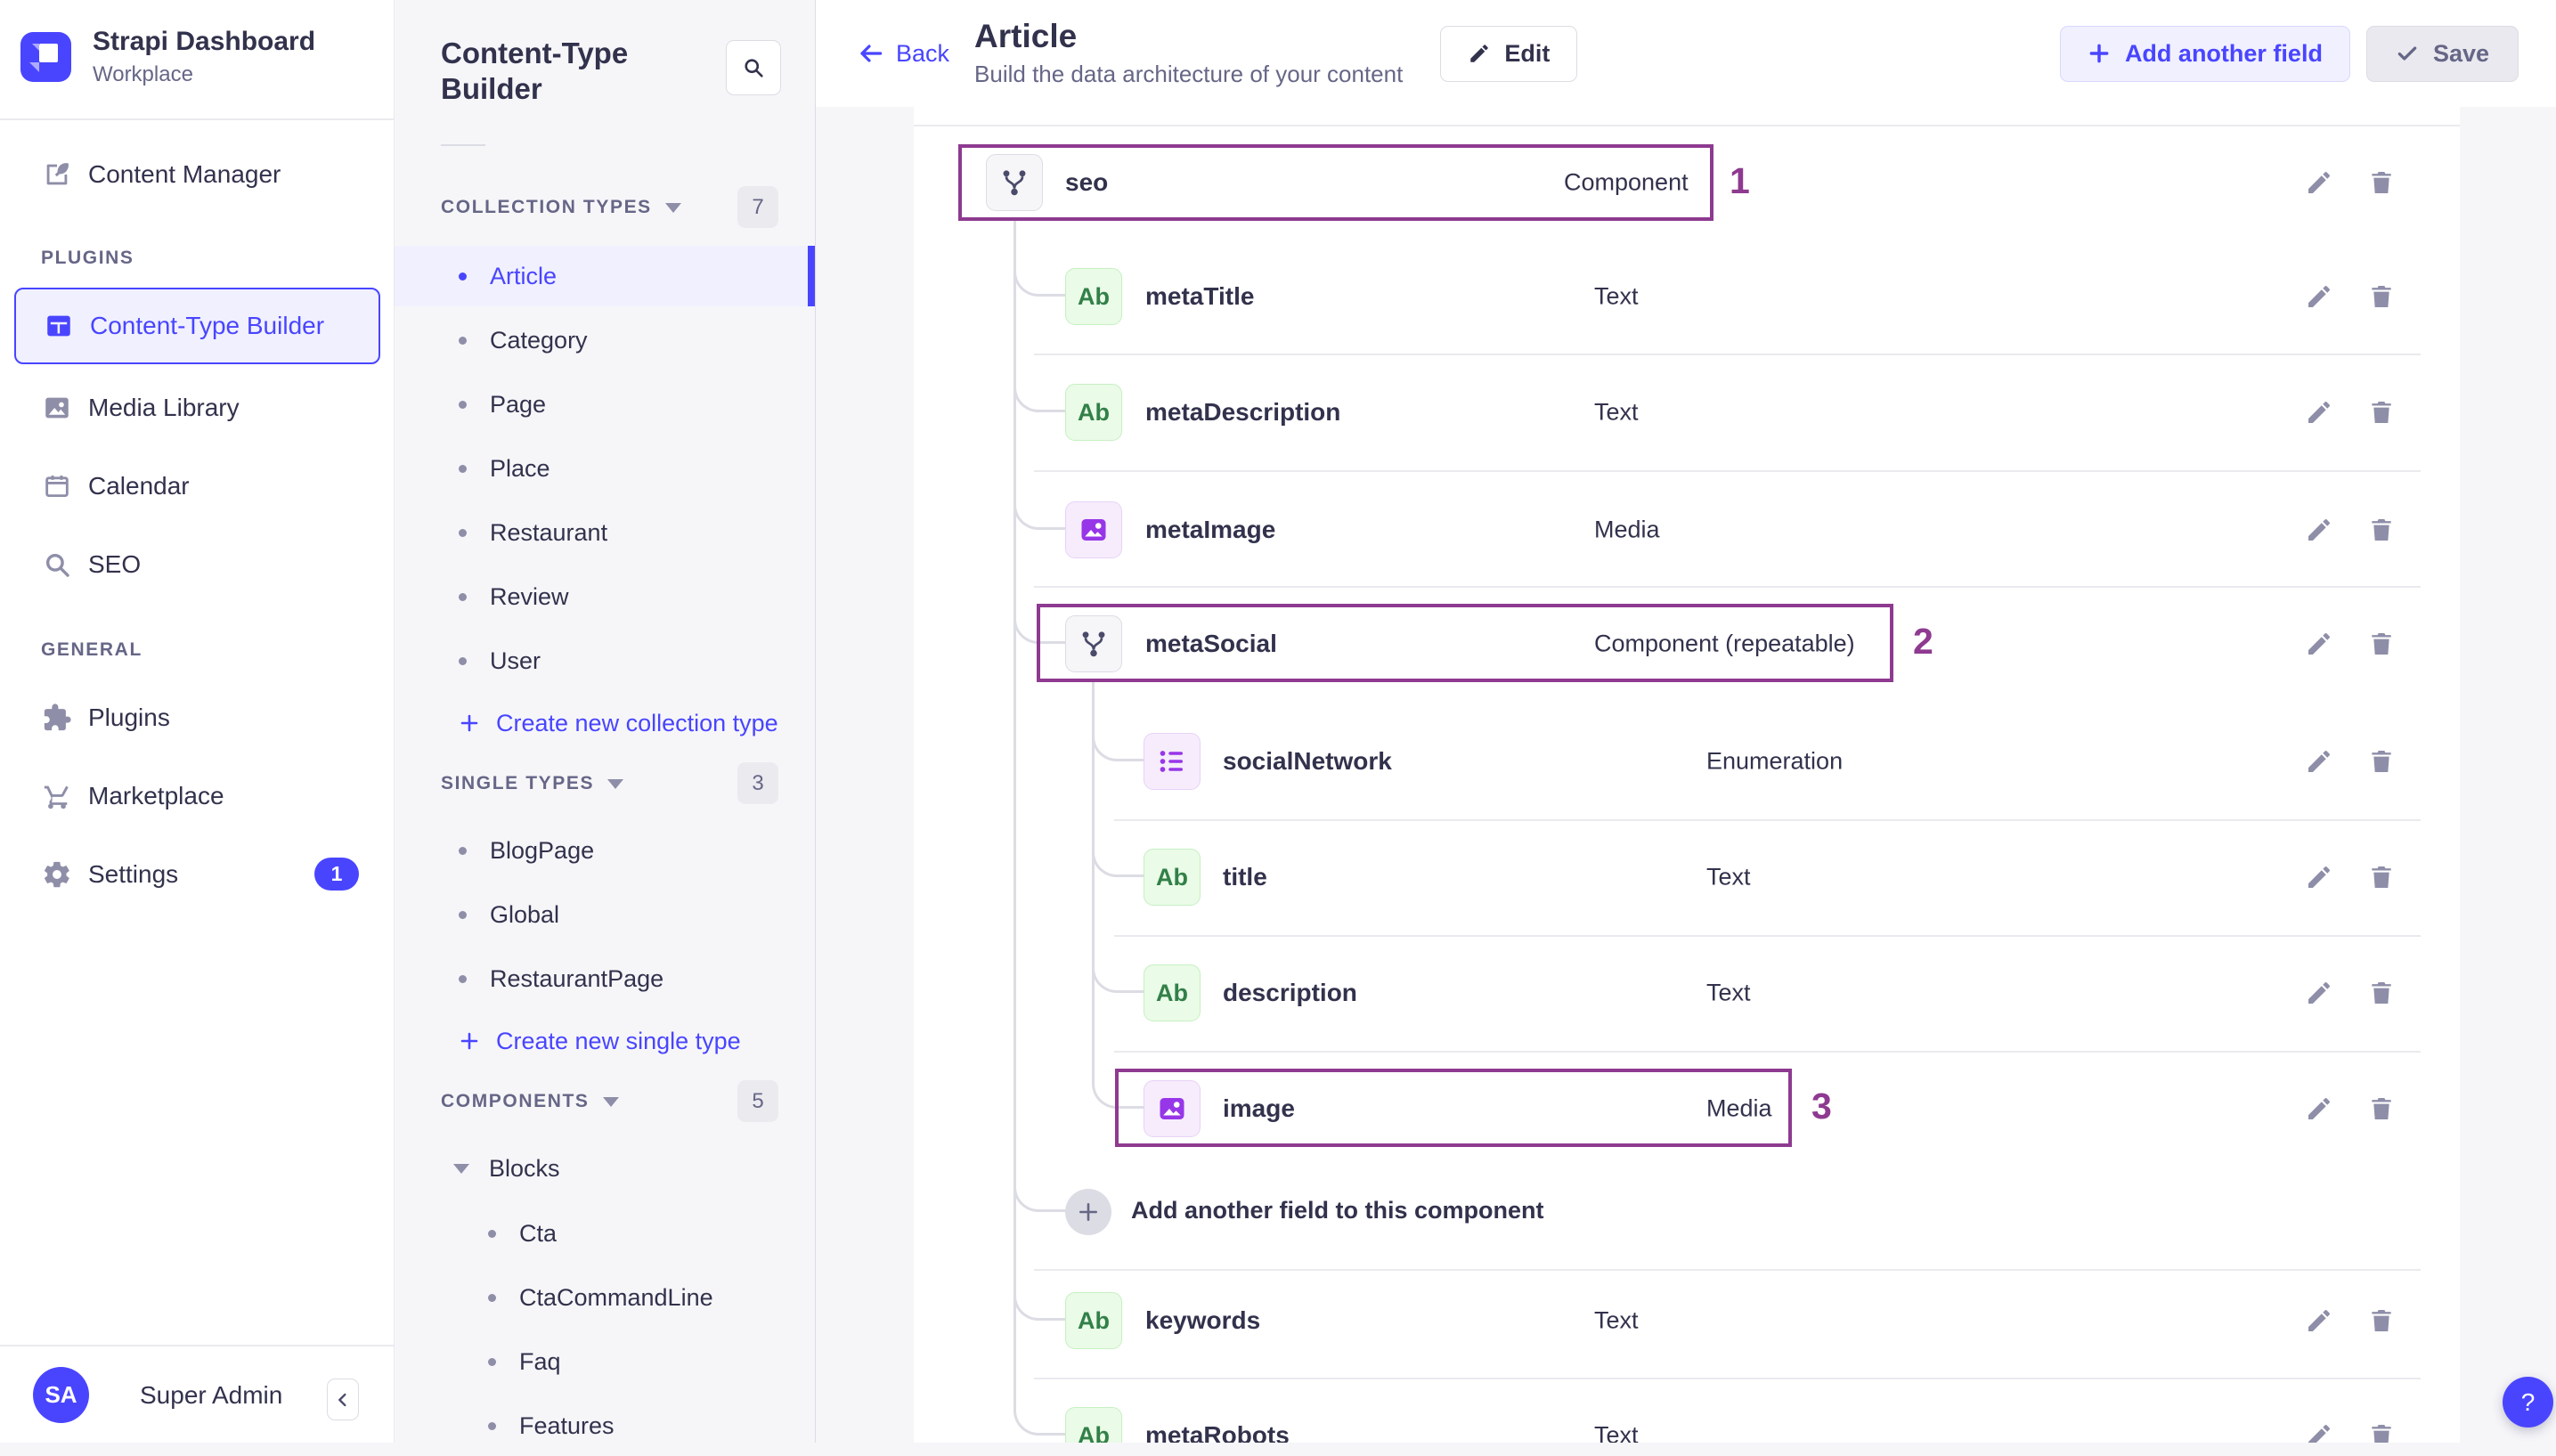  What do you see at coordinates (1026, 35) in the screenshot?
I see `page-title: Article` at bounding box center [1026, 35].